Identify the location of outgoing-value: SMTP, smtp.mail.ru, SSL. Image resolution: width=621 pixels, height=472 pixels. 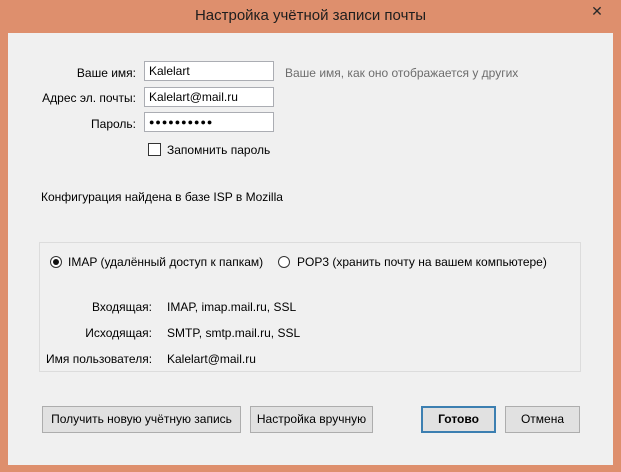
(234, 333).